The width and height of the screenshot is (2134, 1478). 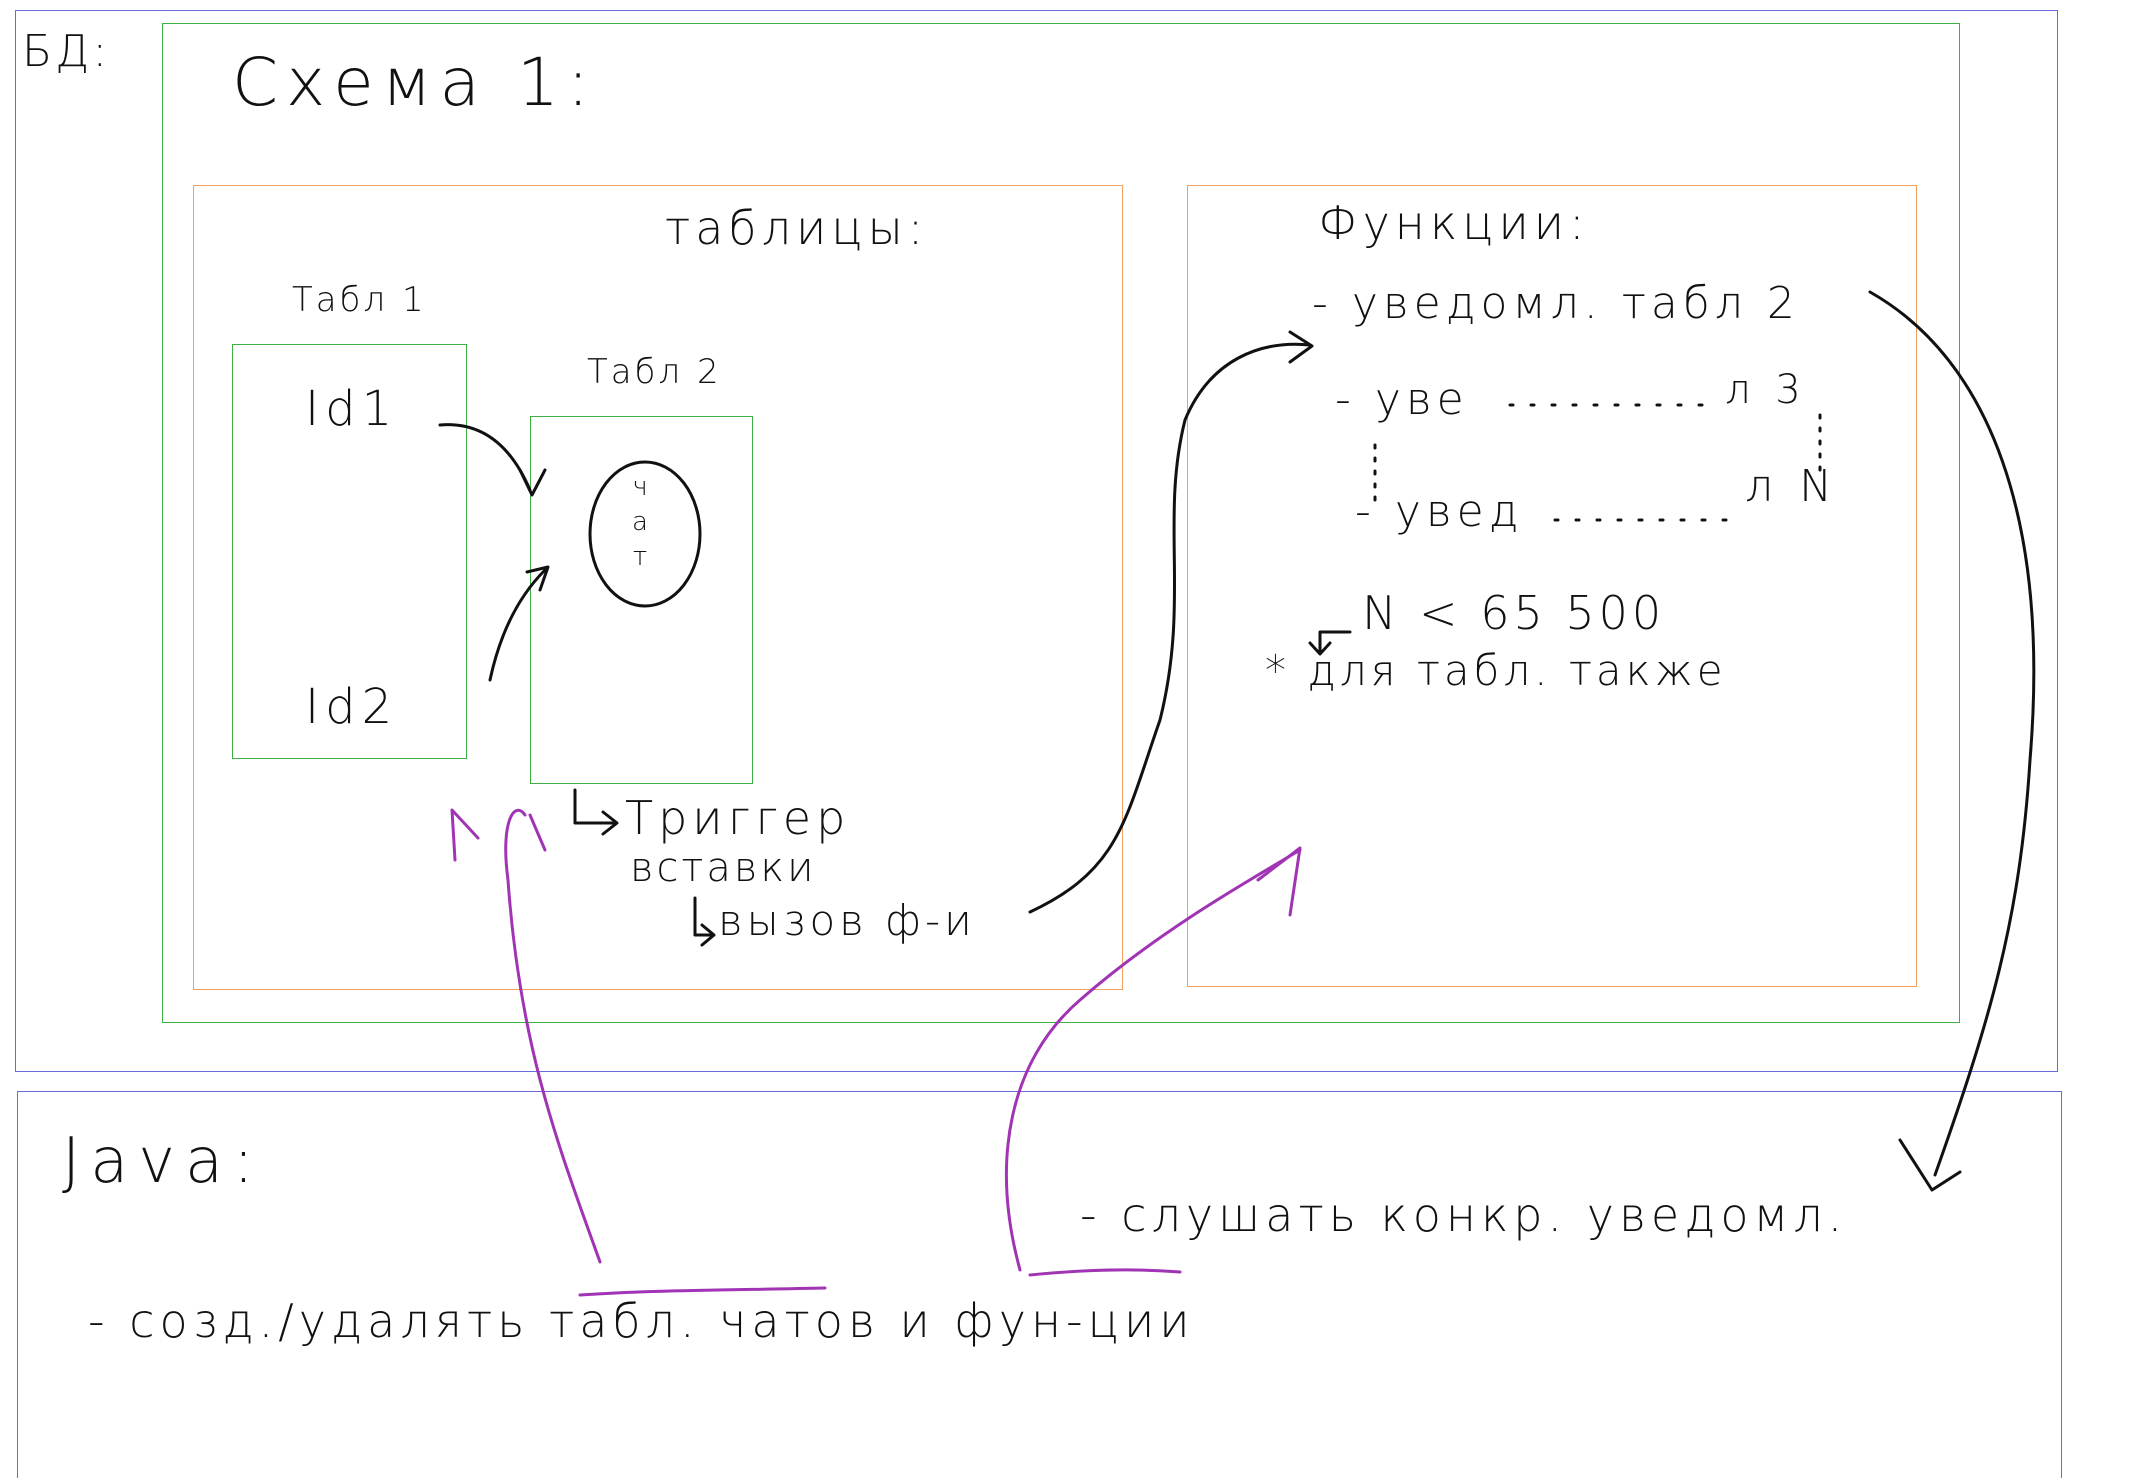 What do you see at coordinates (66, 51) in the screenshot?
I see `db-label: БД:` at bounding box center [66, 51].